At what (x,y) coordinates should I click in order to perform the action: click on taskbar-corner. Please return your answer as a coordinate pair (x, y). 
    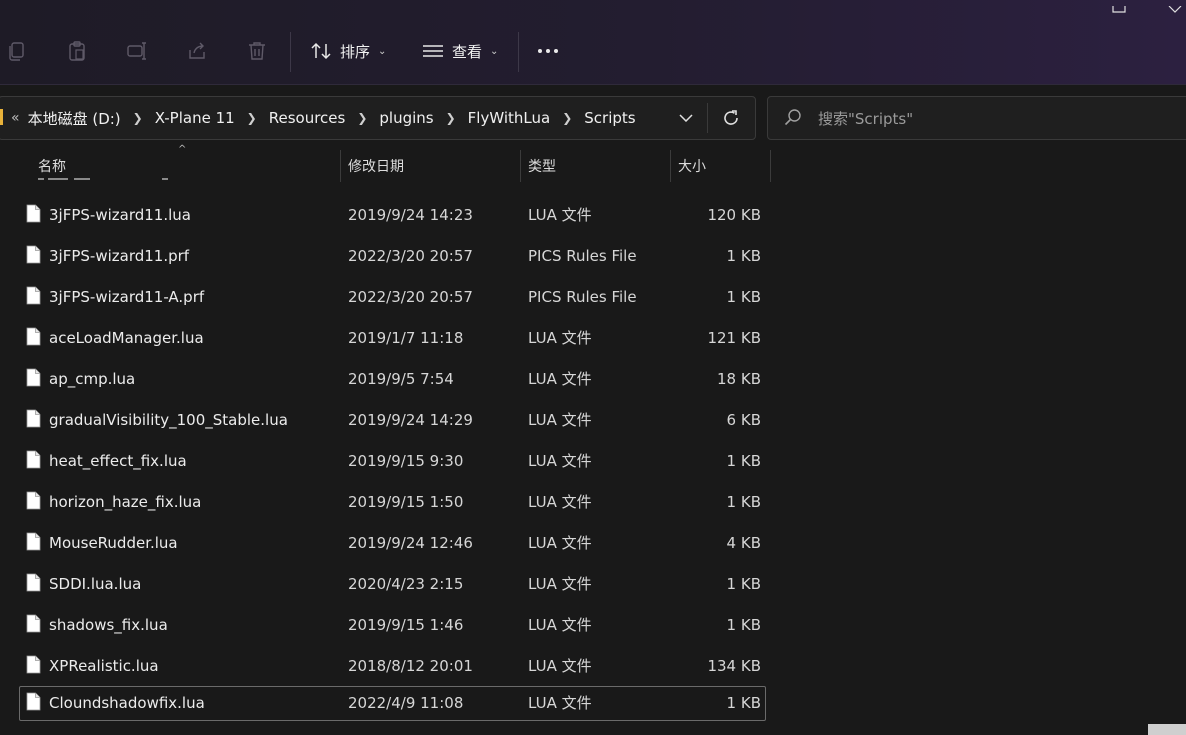
    Looking at the image, I should click on (1167, 729).